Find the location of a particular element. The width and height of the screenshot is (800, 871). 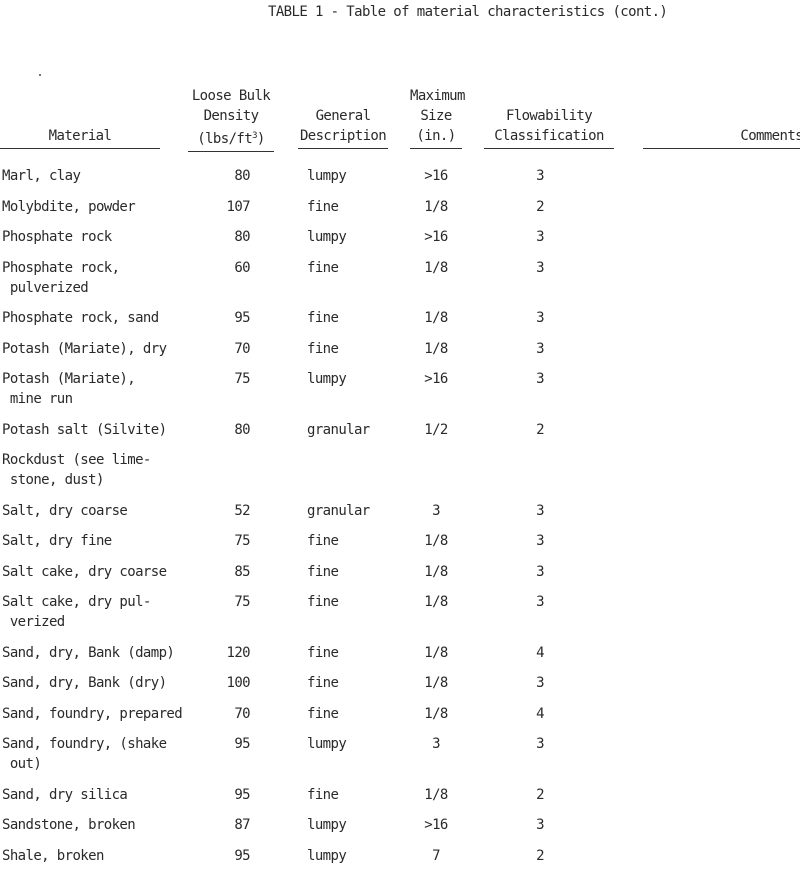

header-flowability: Flowability Classification is located at coordinates (549, 127).